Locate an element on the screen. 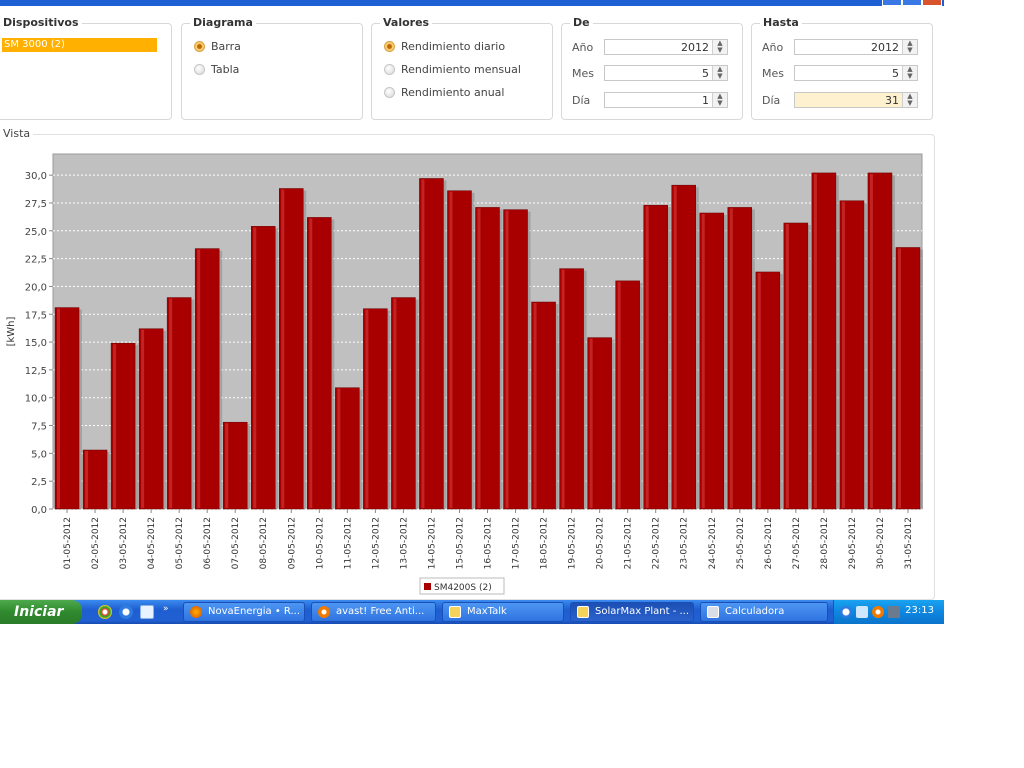 This screenshot has height=768, width=1024. spinner-value: 5 is located at coordinates (895, 73).